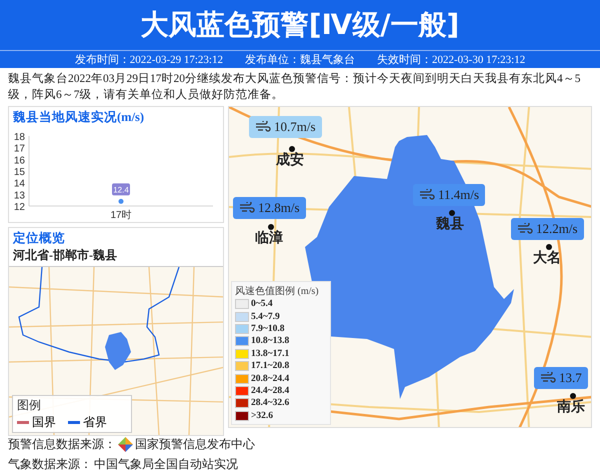 Image resolution: width=600 pixels, height=471 pixels. What do you see at coordinates (148, 60) in the screenshot?
I see `meta-text: 发布时间：2022-03-29 17:23:12` at bounding box center [148, 60].